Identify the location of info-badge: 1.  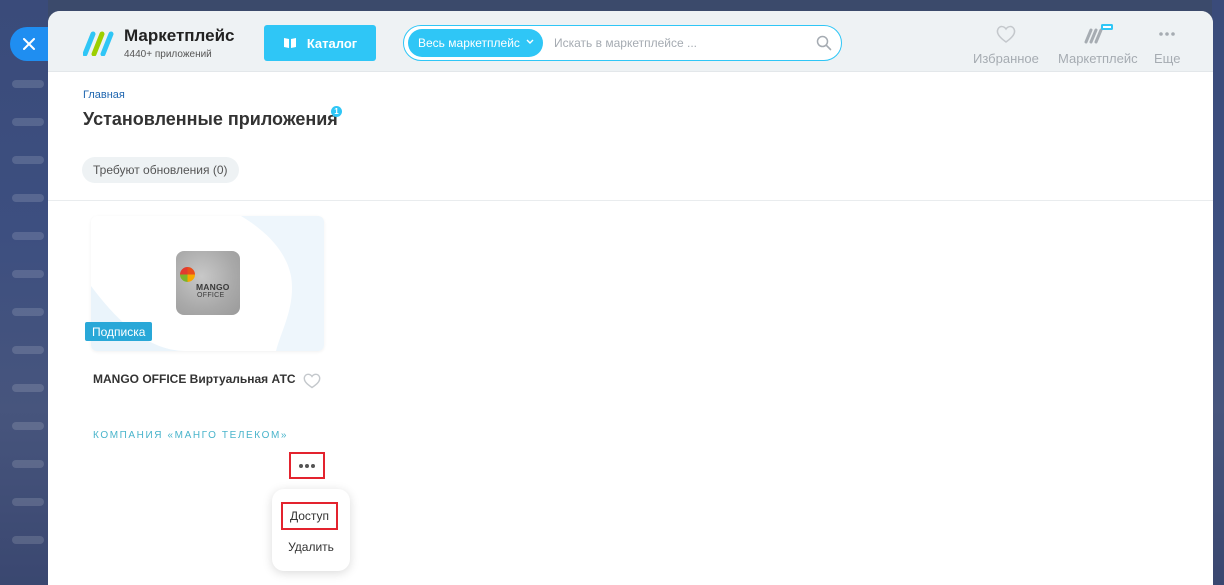
(336, 111).